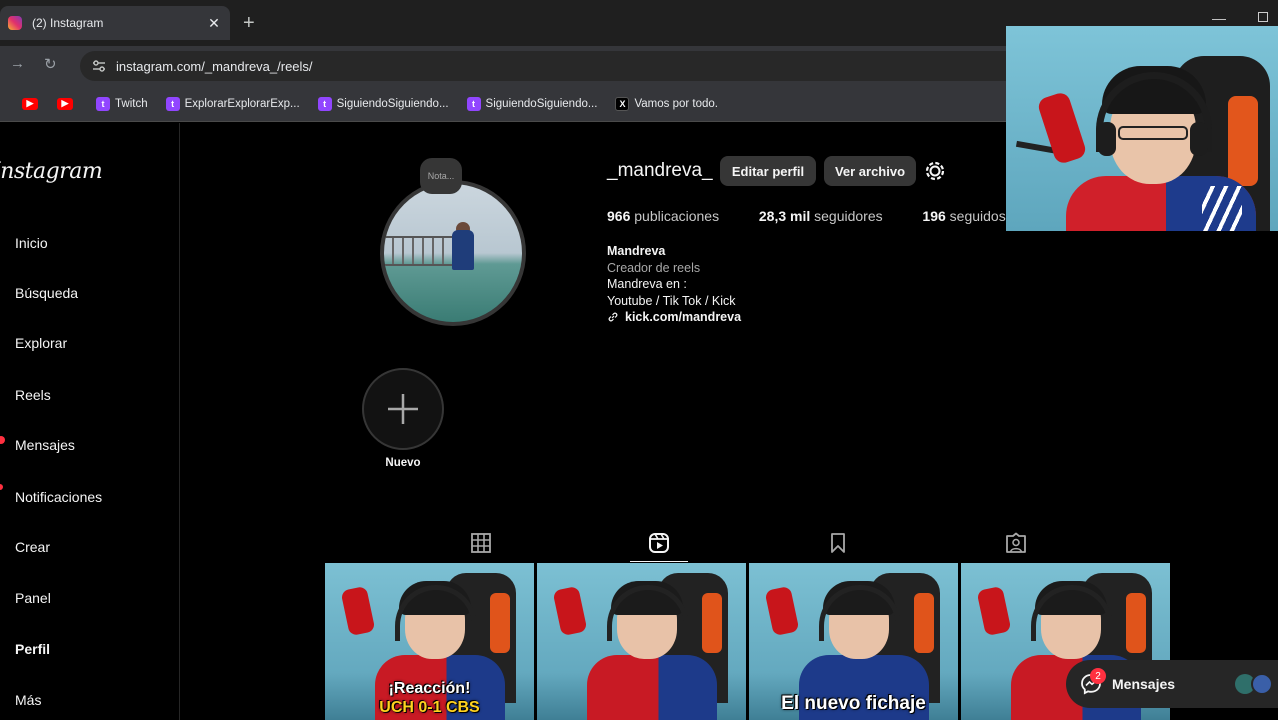  What do you see at coordinates (85, 547) in the screenshot?
I see `sidebar-item-crear: Crear` at bounding box center [85, 547].